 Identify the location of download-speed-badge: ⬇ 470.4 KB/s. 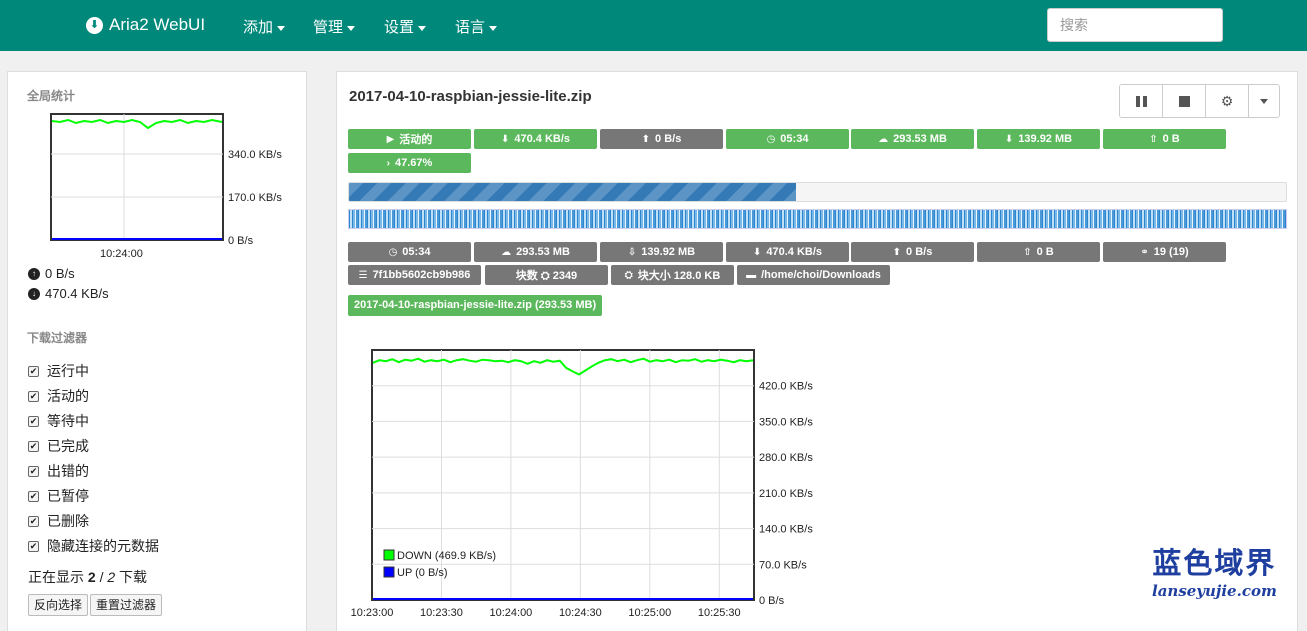
(535, 139).